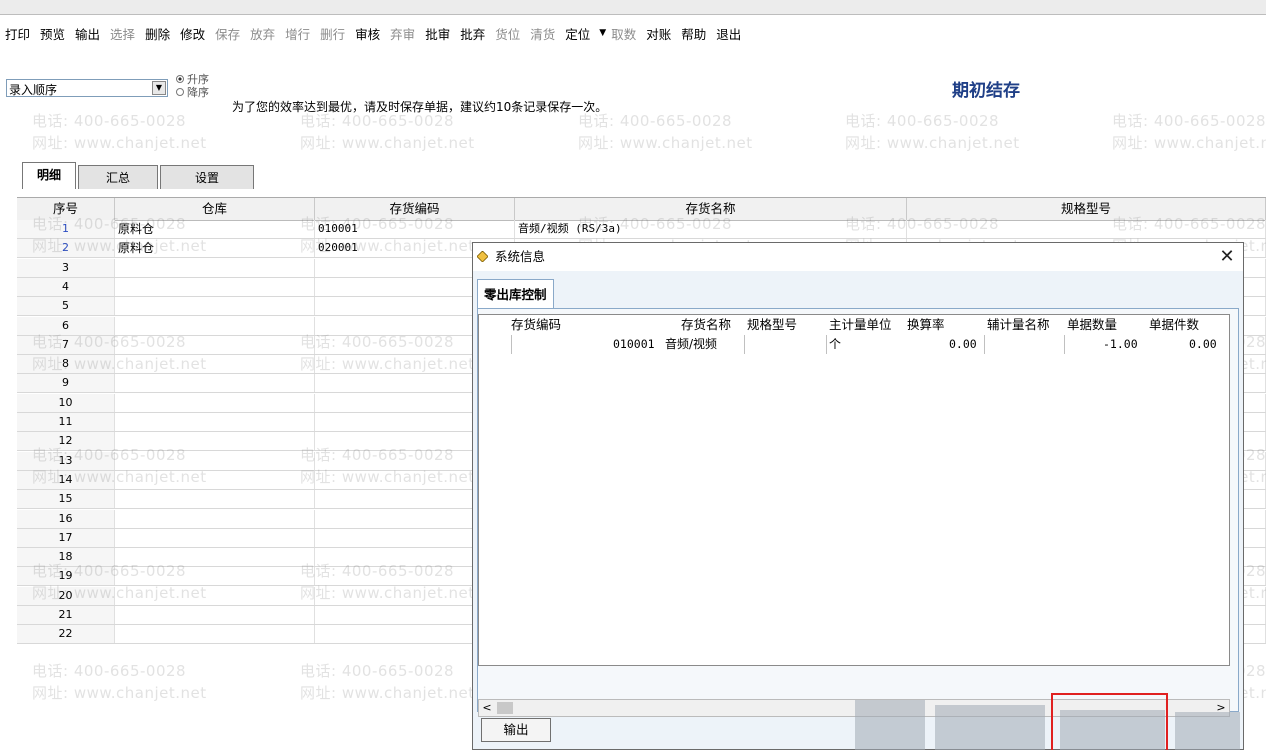  What do you see at coordinates (437, 33) in the screenshot?
I see `toolbar-item: 批审` at bounding box center [437, 33].